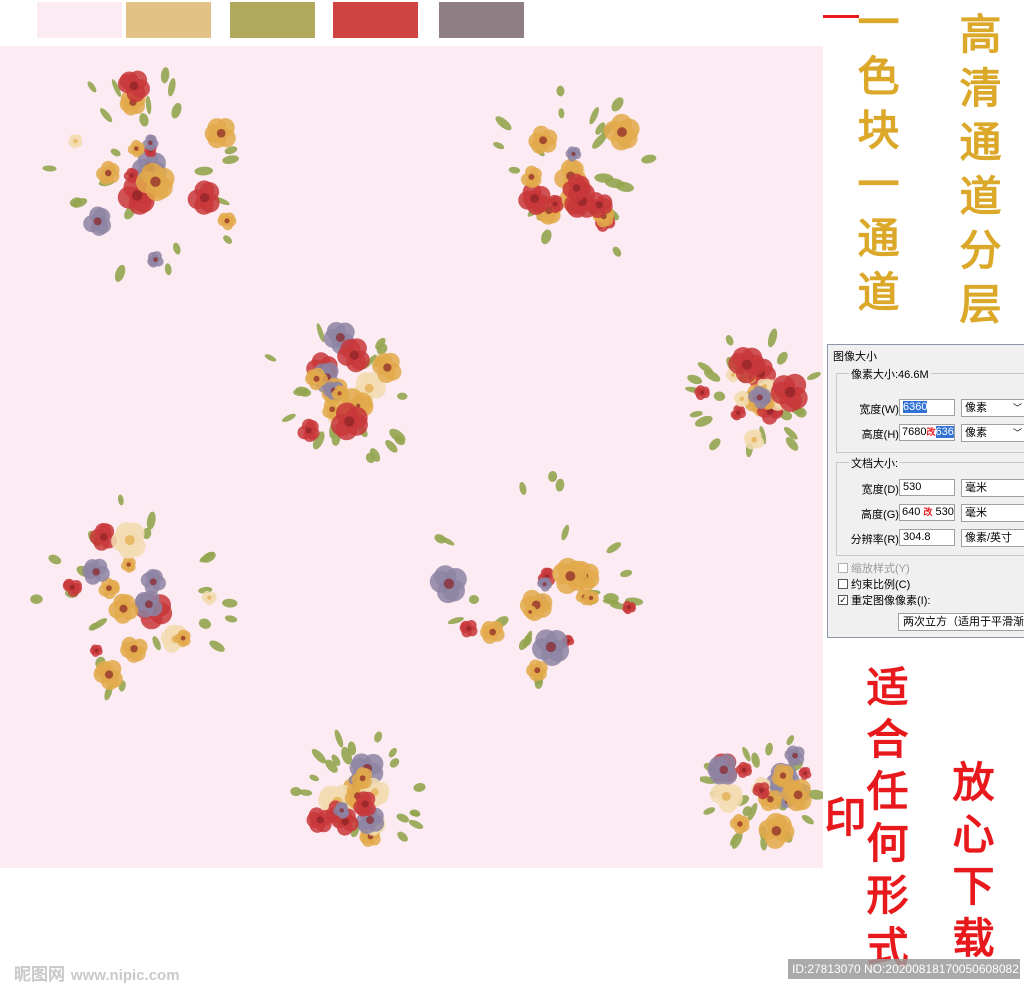 This screenshot has height=989, width=1024. What do you see at coordinates (881, 435) in the screenshot?
I see `height-label: 高度(H):` at bounding box center [881, 435].